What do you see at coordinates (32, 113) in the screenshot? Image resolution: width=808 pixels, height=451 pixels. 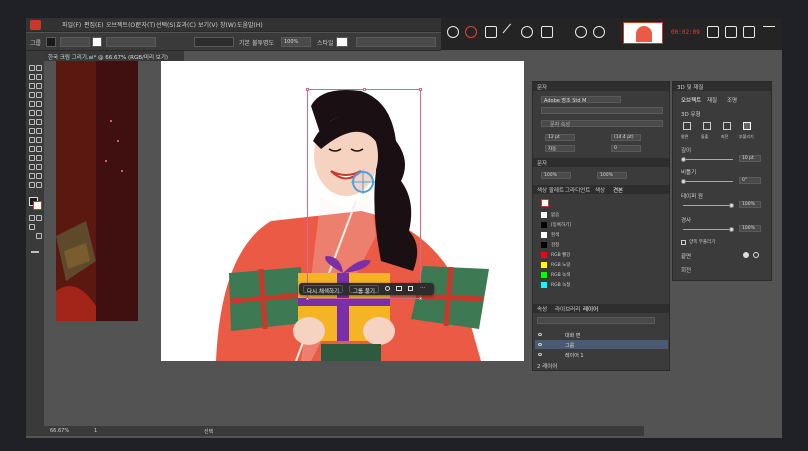 I see `pencil-icon` at bounding box center [32, 113].